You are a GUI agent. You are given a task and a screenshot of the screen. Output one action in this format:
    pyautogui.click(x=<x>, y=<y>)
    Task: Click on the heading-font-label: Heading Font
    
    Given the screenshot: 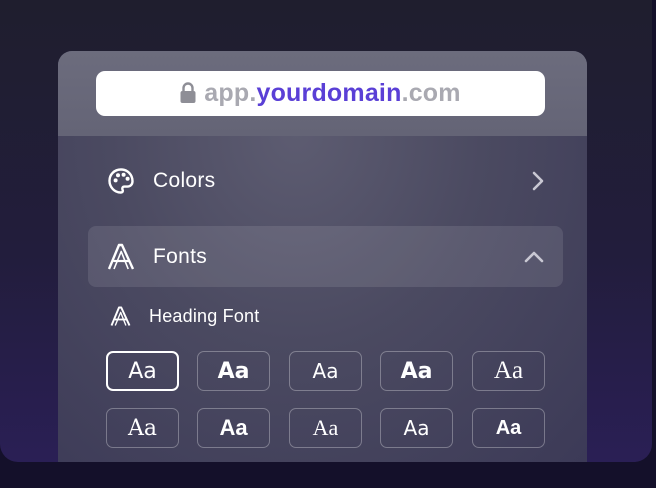 What is the action you would take?
    pyautogui.click(x=204, y=315)
    